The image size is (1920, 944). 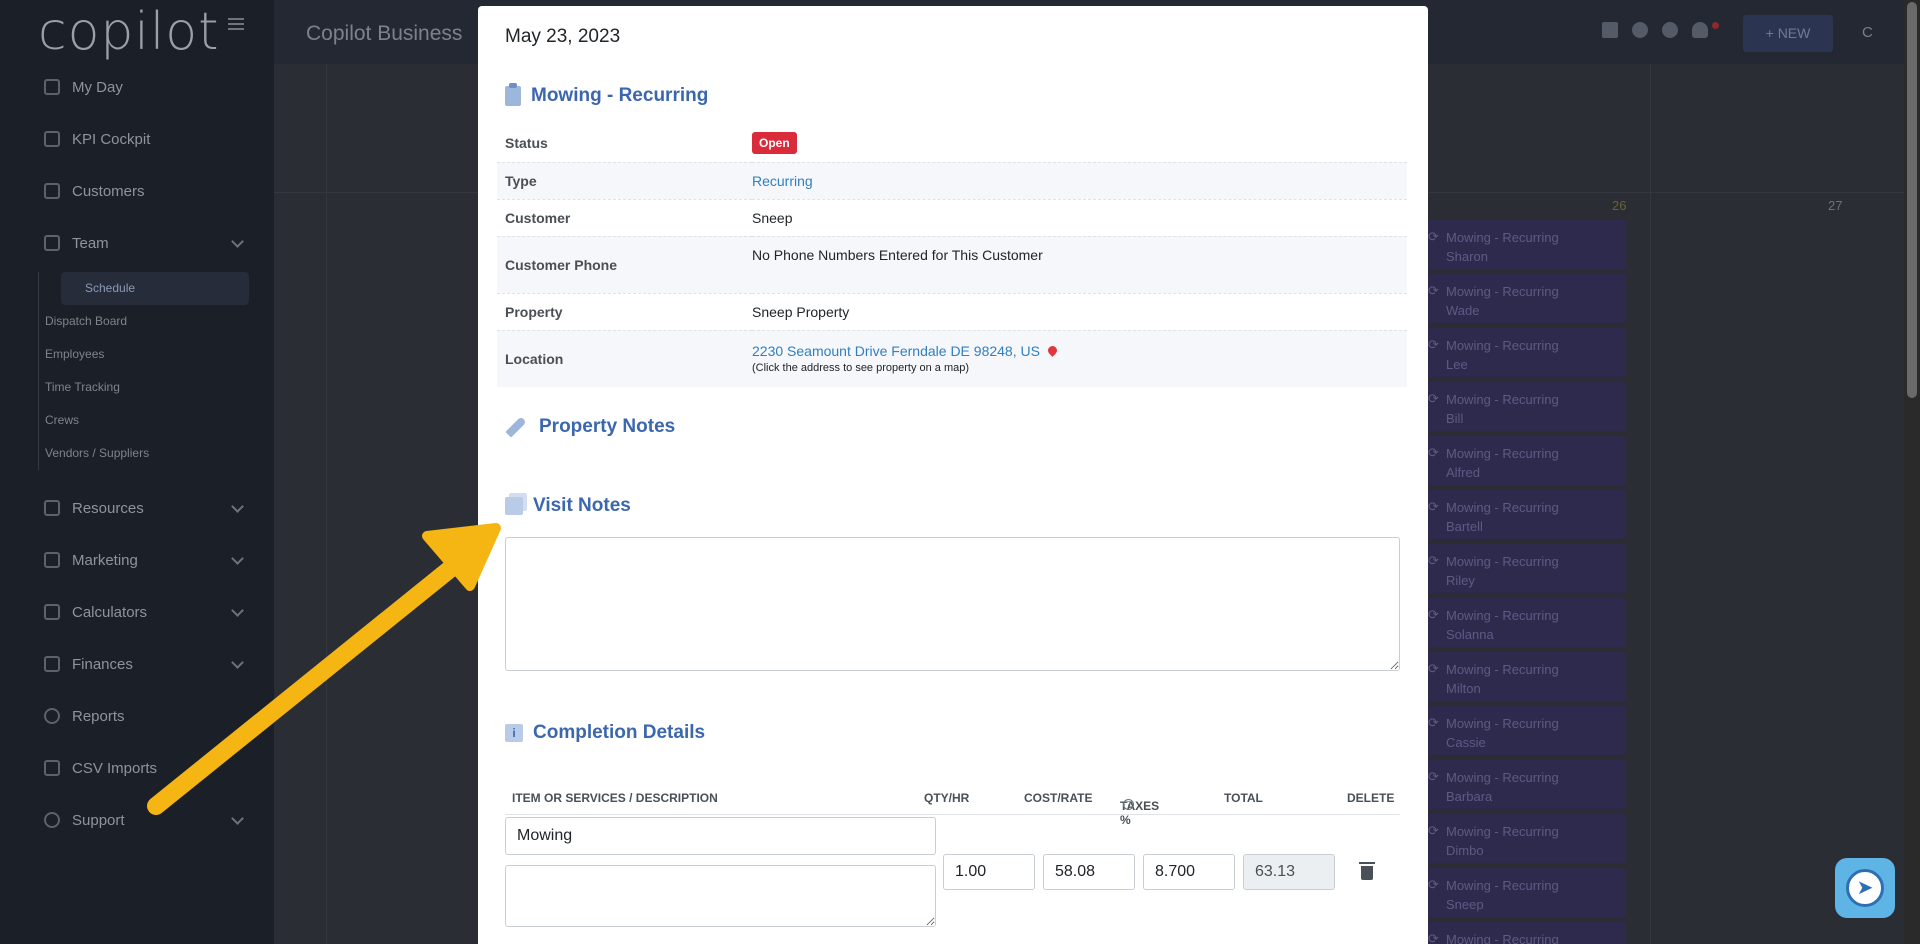 What do you see at coordinates (102, 664) in the screenshot?
I see `sidebar-item-label: Finances` at bounding box center [102, 664].